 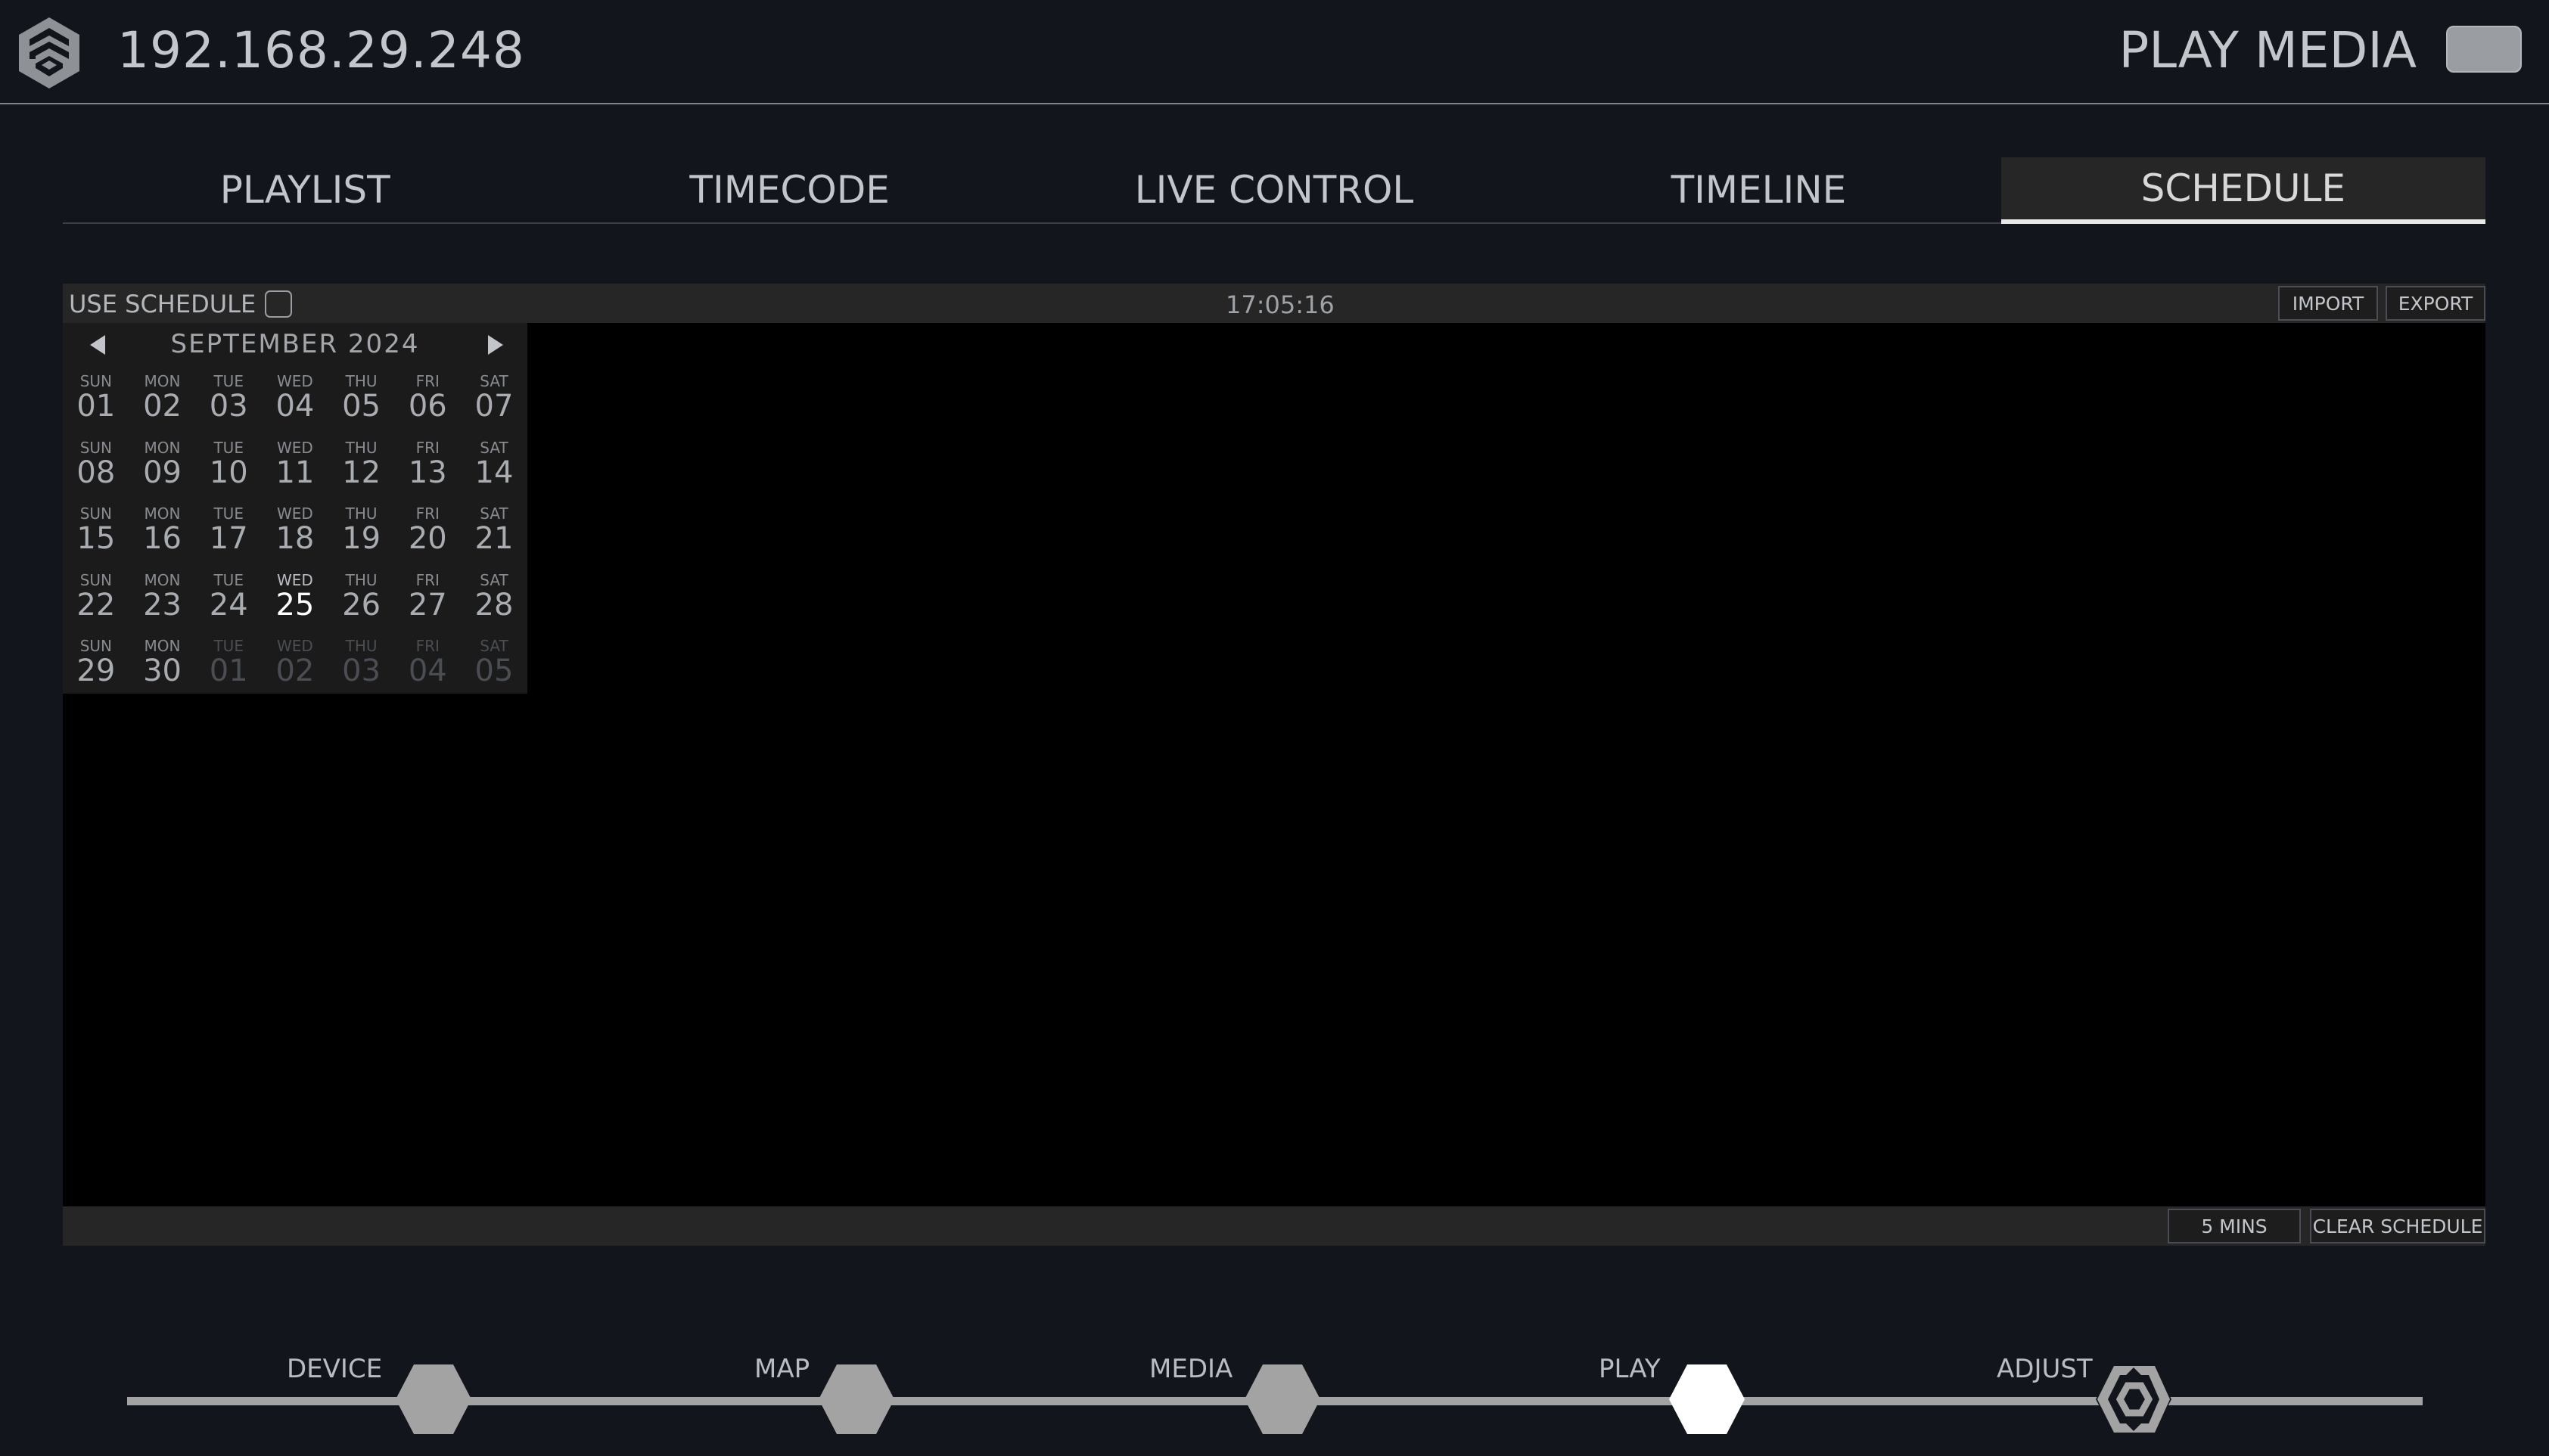 I want to click on calendar-day-number: 22, so click(x=96, y=604).